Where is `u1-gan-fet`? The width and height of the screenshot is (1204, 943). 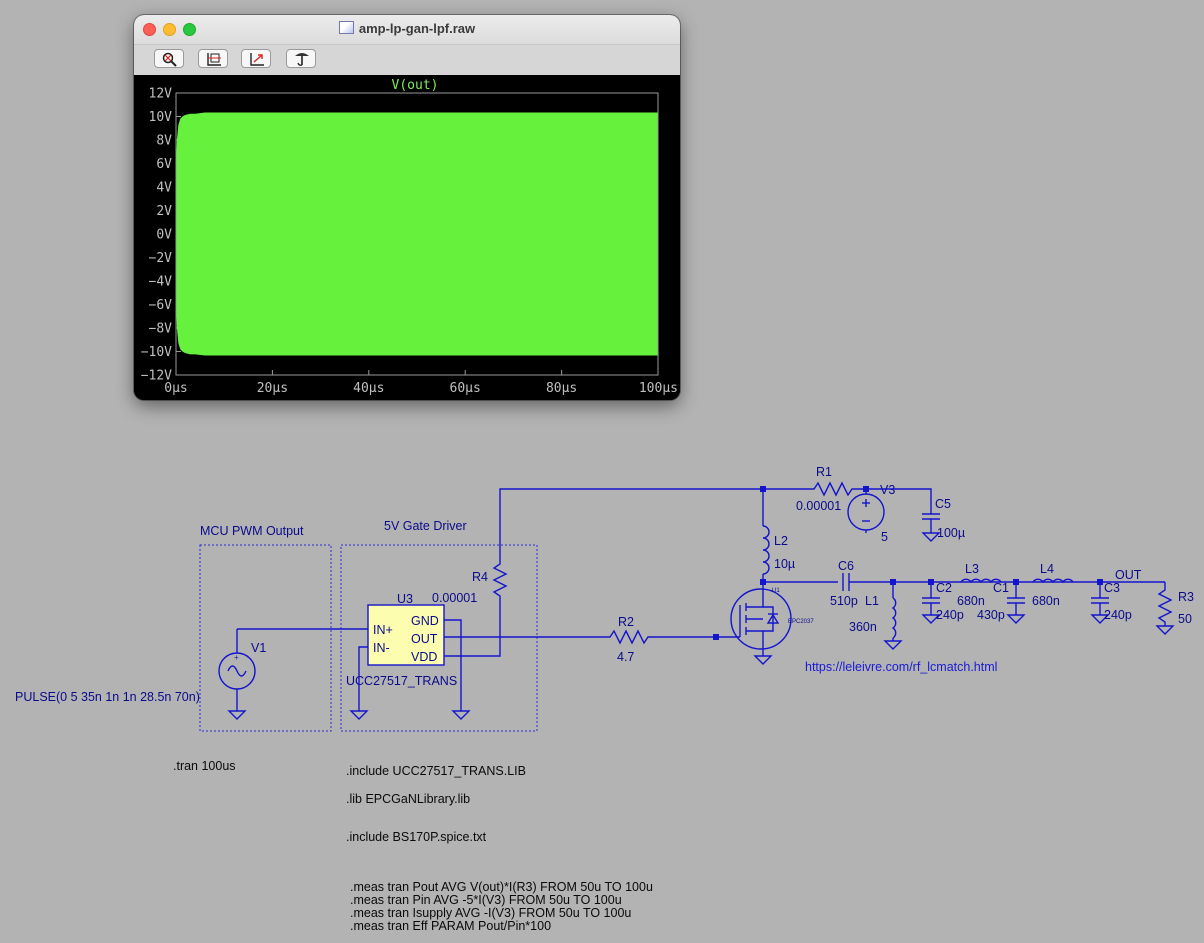 u1-gan-fet is located at coordinates (754, 622).